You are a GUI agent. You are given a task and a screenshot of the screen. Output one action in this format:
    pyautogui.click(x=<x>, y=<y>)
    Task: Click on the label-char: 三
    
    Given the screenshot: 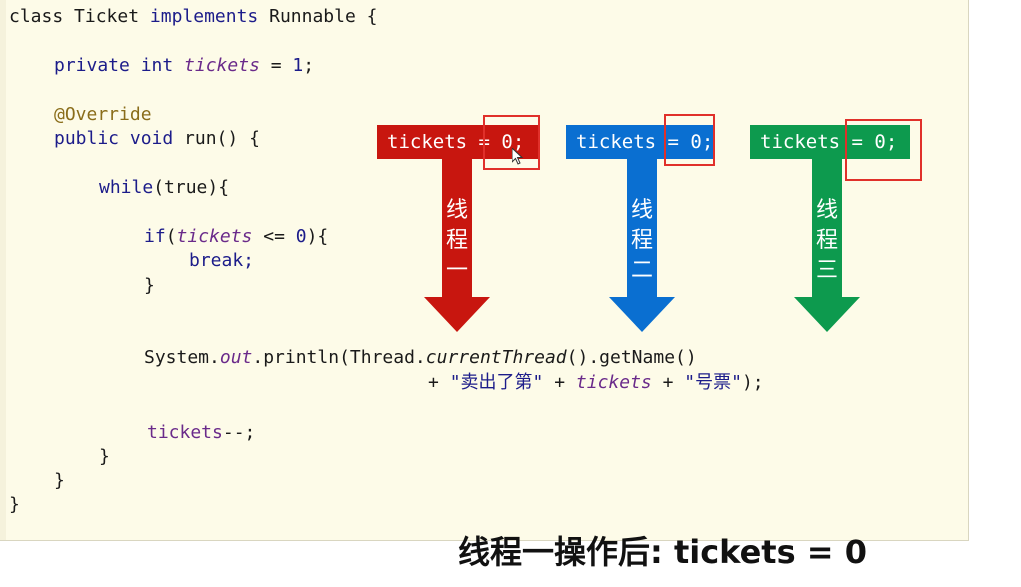 What is the action you would take?
    pyautogui.click(x=826, y=270)
    